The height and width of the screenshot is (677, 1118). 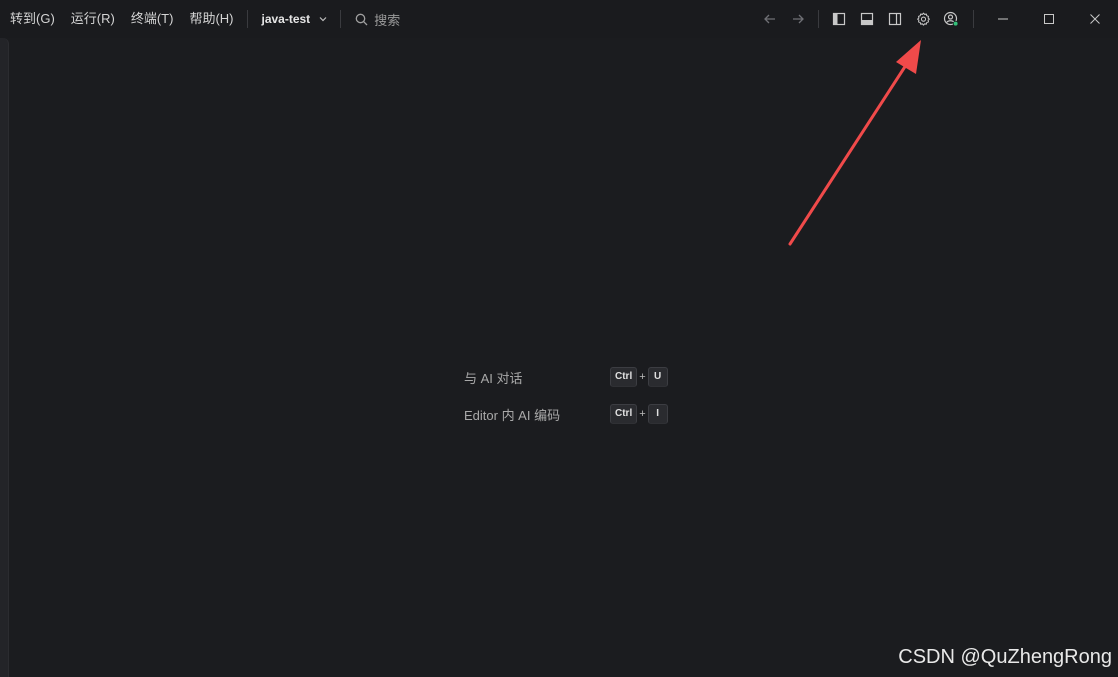 I want to click on arrow-right-icon, so click(x=798, y=19).